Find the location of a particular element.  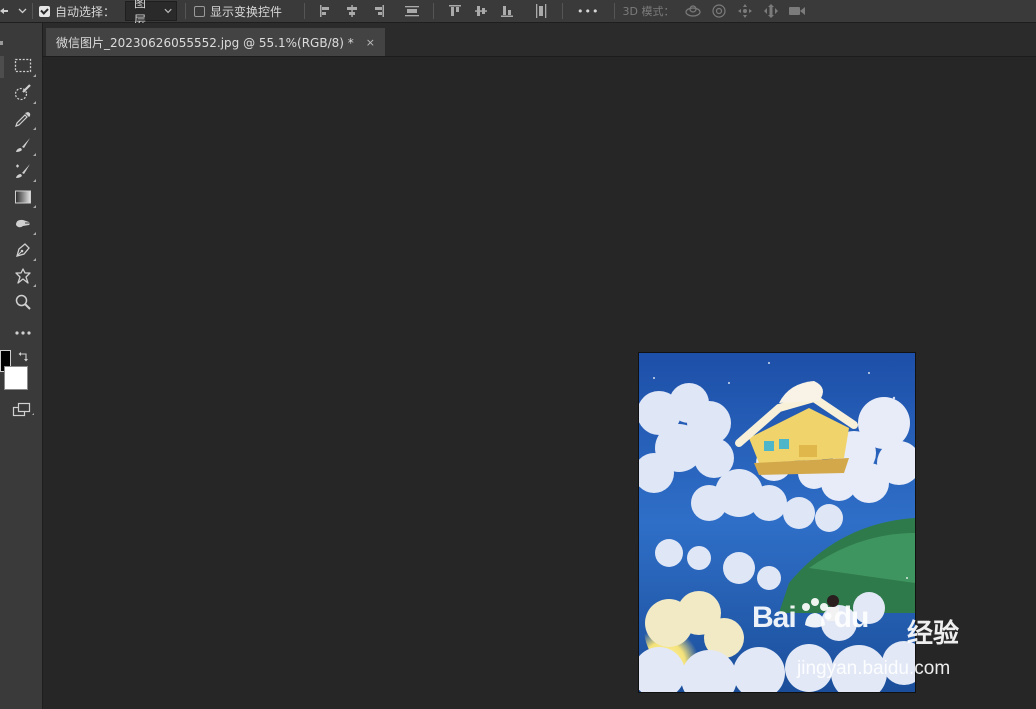

tool-eyedropper is located at coordinates (23, 121).